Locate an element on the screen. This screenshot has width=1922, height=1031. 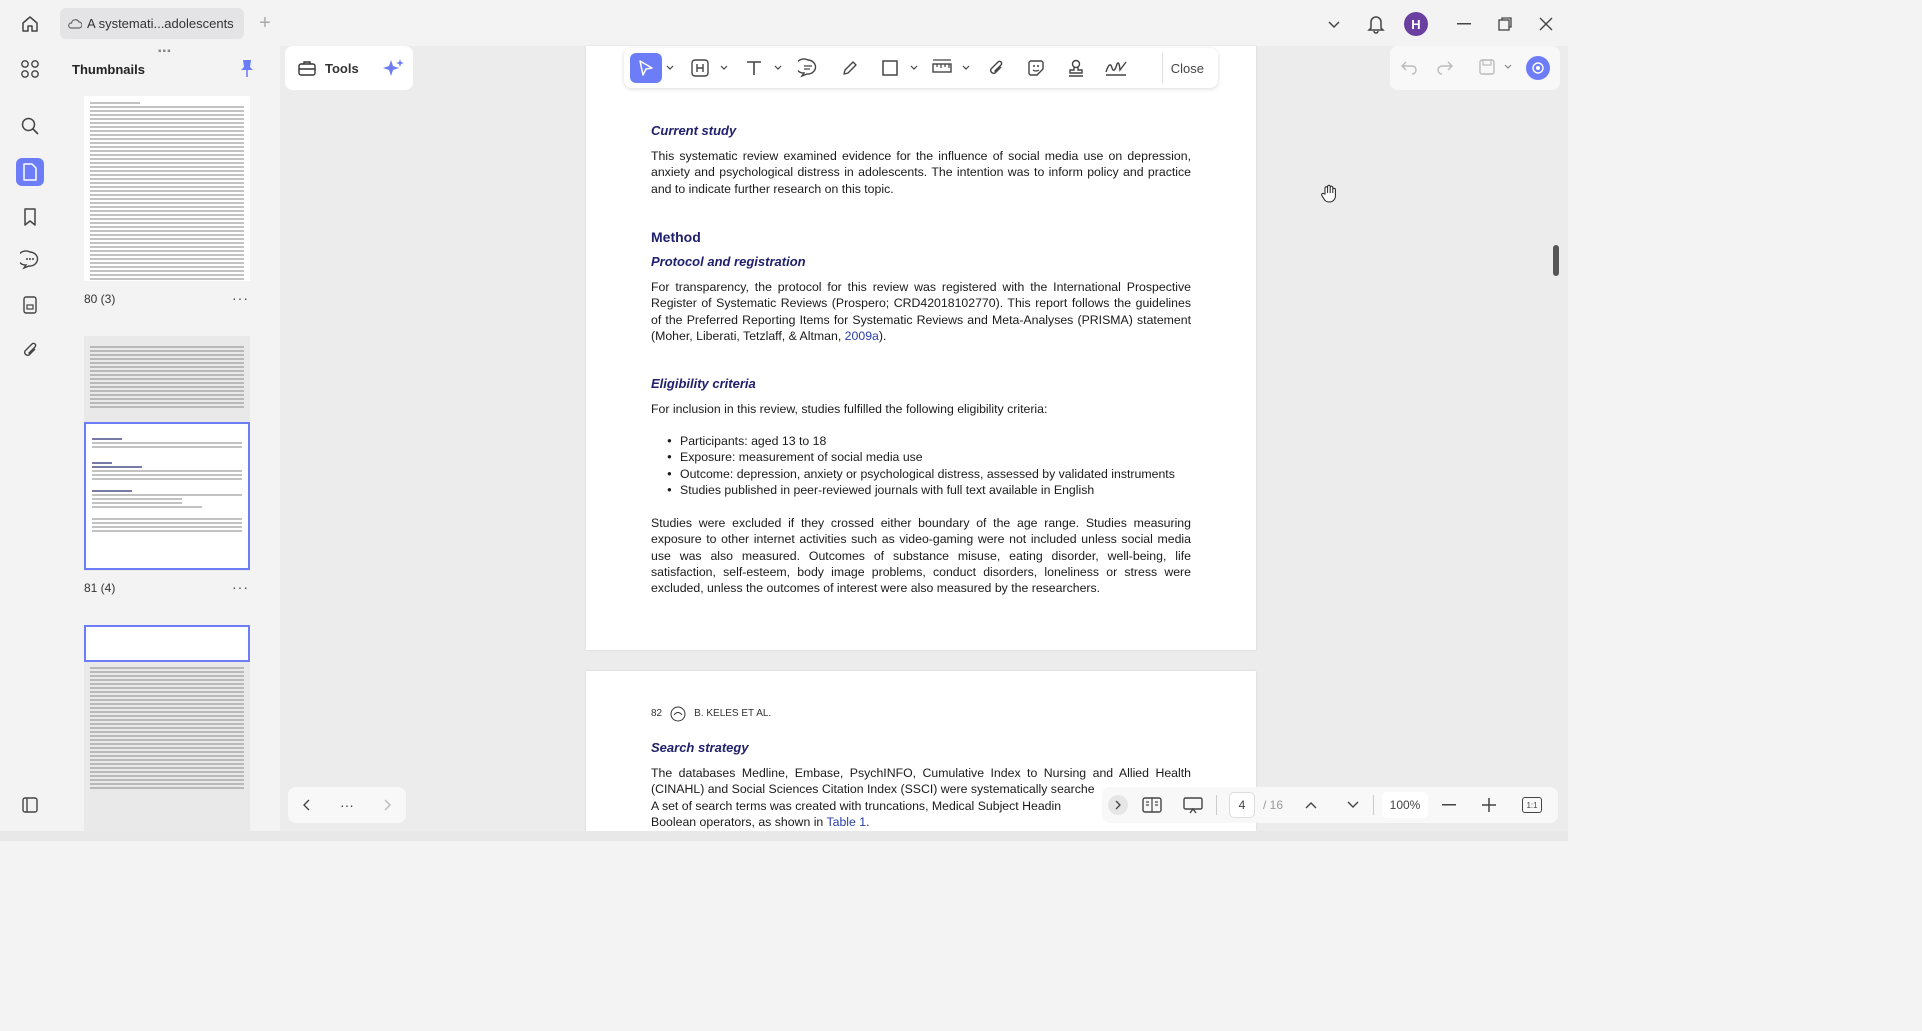
zoom-out-icon is located at coordinates (1449, 805).